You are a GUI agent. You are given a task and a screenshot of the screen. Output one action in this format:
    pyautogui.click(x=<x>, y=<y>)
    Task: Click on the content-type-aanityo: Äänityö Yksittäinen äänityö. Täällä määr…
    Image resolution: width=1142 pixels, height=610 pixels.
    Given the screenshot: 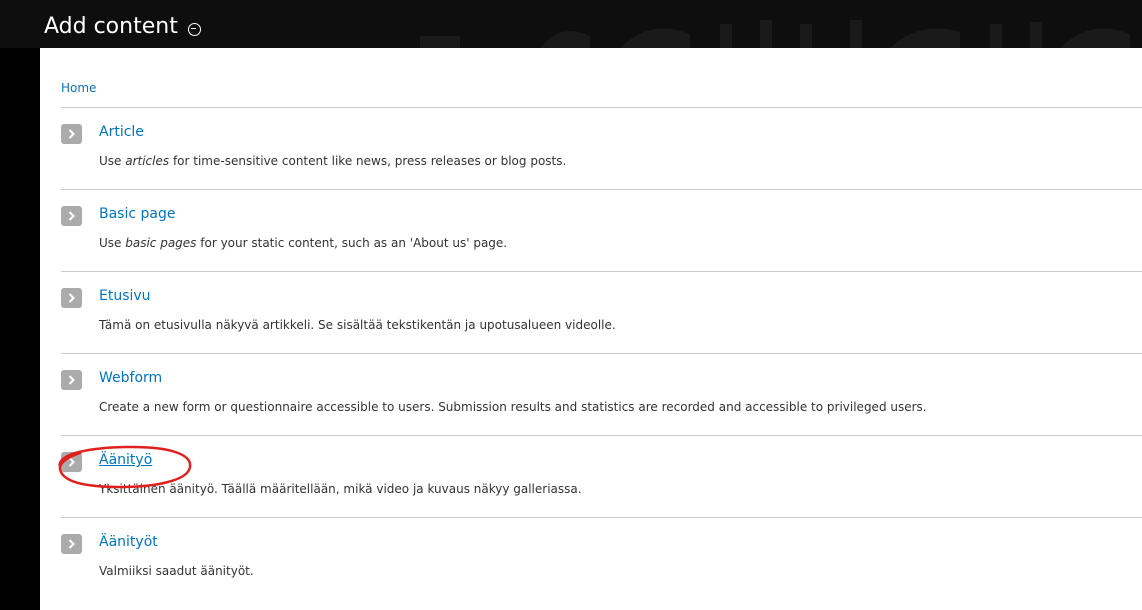 What is the action you would take?
    pyautogui.click(x=601, y=476)
    